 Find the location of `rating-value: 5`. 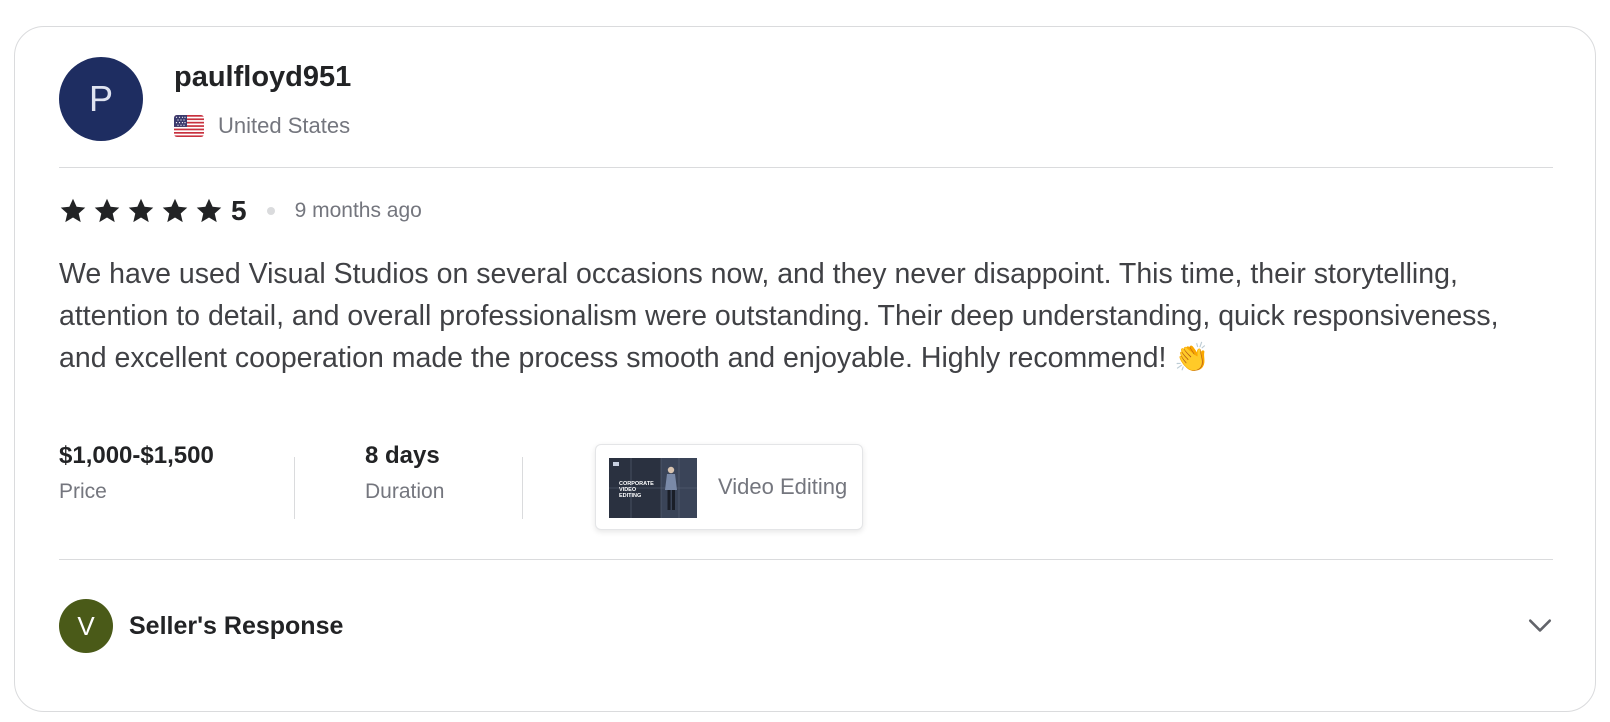

rating-value: 5 is located at coordinates (239, 210).